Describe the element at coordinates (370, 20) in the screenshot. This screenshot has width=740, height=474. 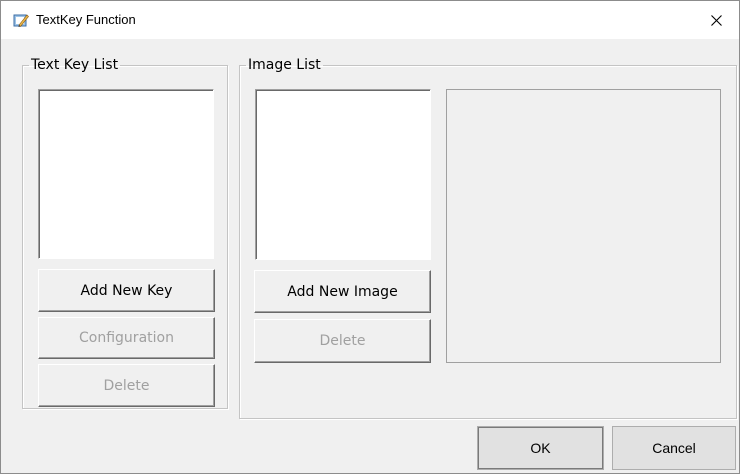
I see `title-bar: TextKey Function` at that location.